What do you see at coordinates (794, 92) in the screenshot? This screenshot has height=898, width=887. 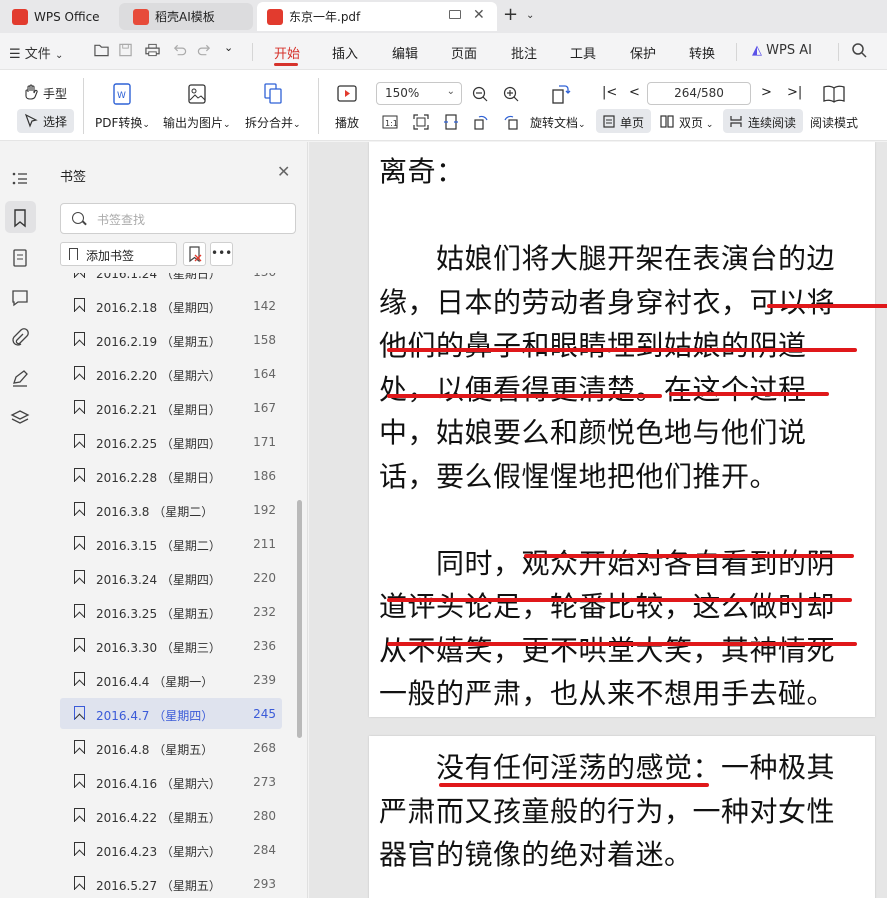 I see `last-page-icon: >|` at bounding box center [794, 92].